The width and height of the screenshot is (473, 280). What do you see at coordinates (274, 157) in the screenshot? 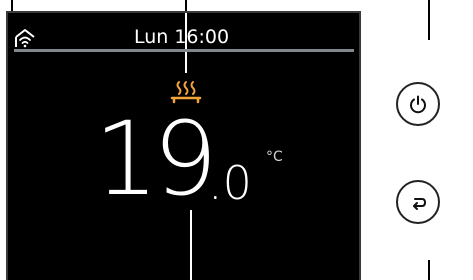
I see `temperature-unit: °C` at bounding box center [274, 157].